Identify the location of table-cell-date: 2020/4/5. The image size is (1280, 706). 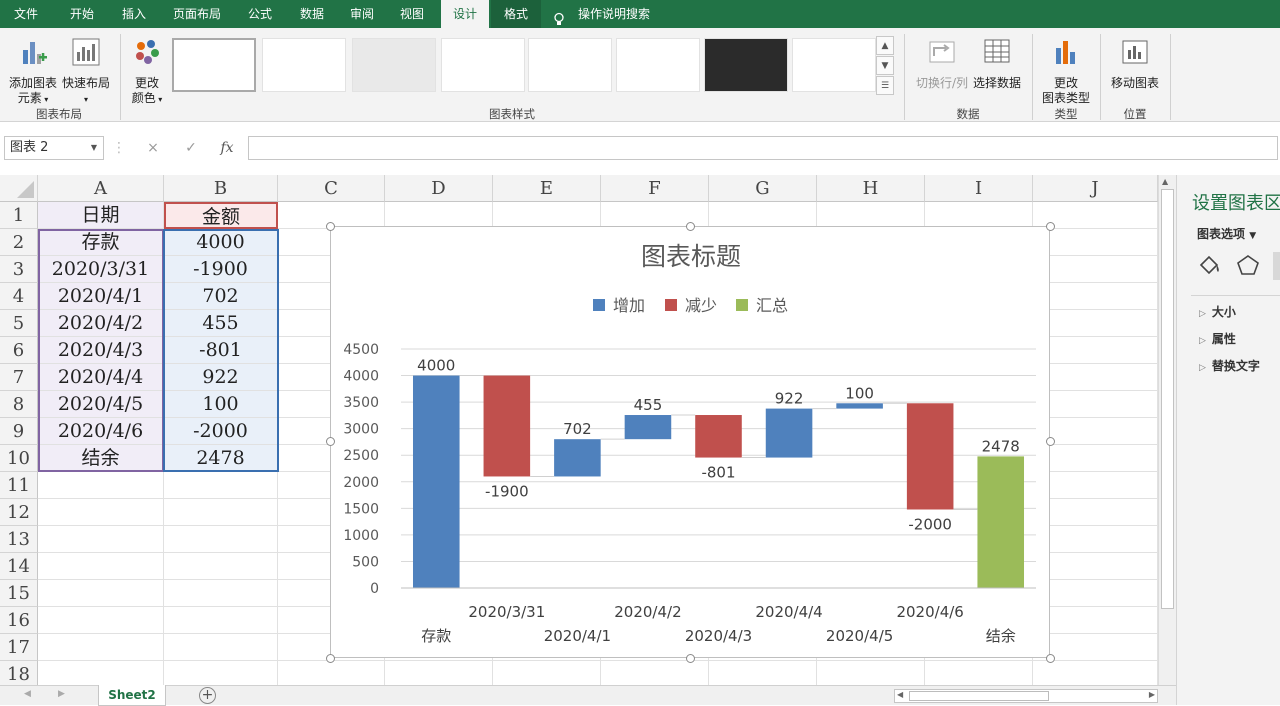
(101, 404).